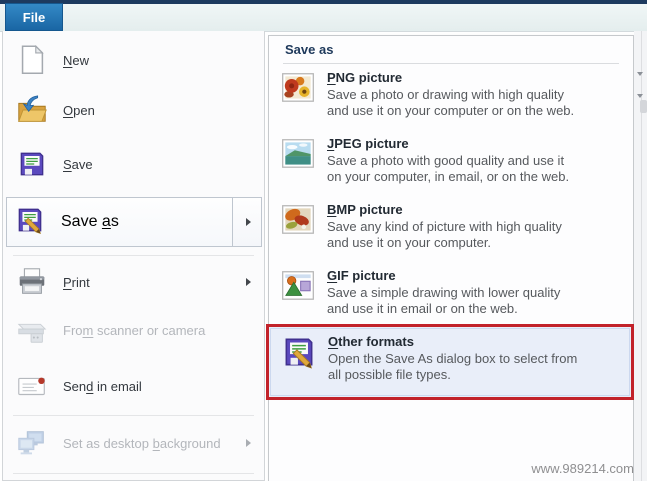 This screenshot has width=647, height=481. Describe the element at coordinates (32, 282) in the screenshot. I see `printer-icon` at that location.